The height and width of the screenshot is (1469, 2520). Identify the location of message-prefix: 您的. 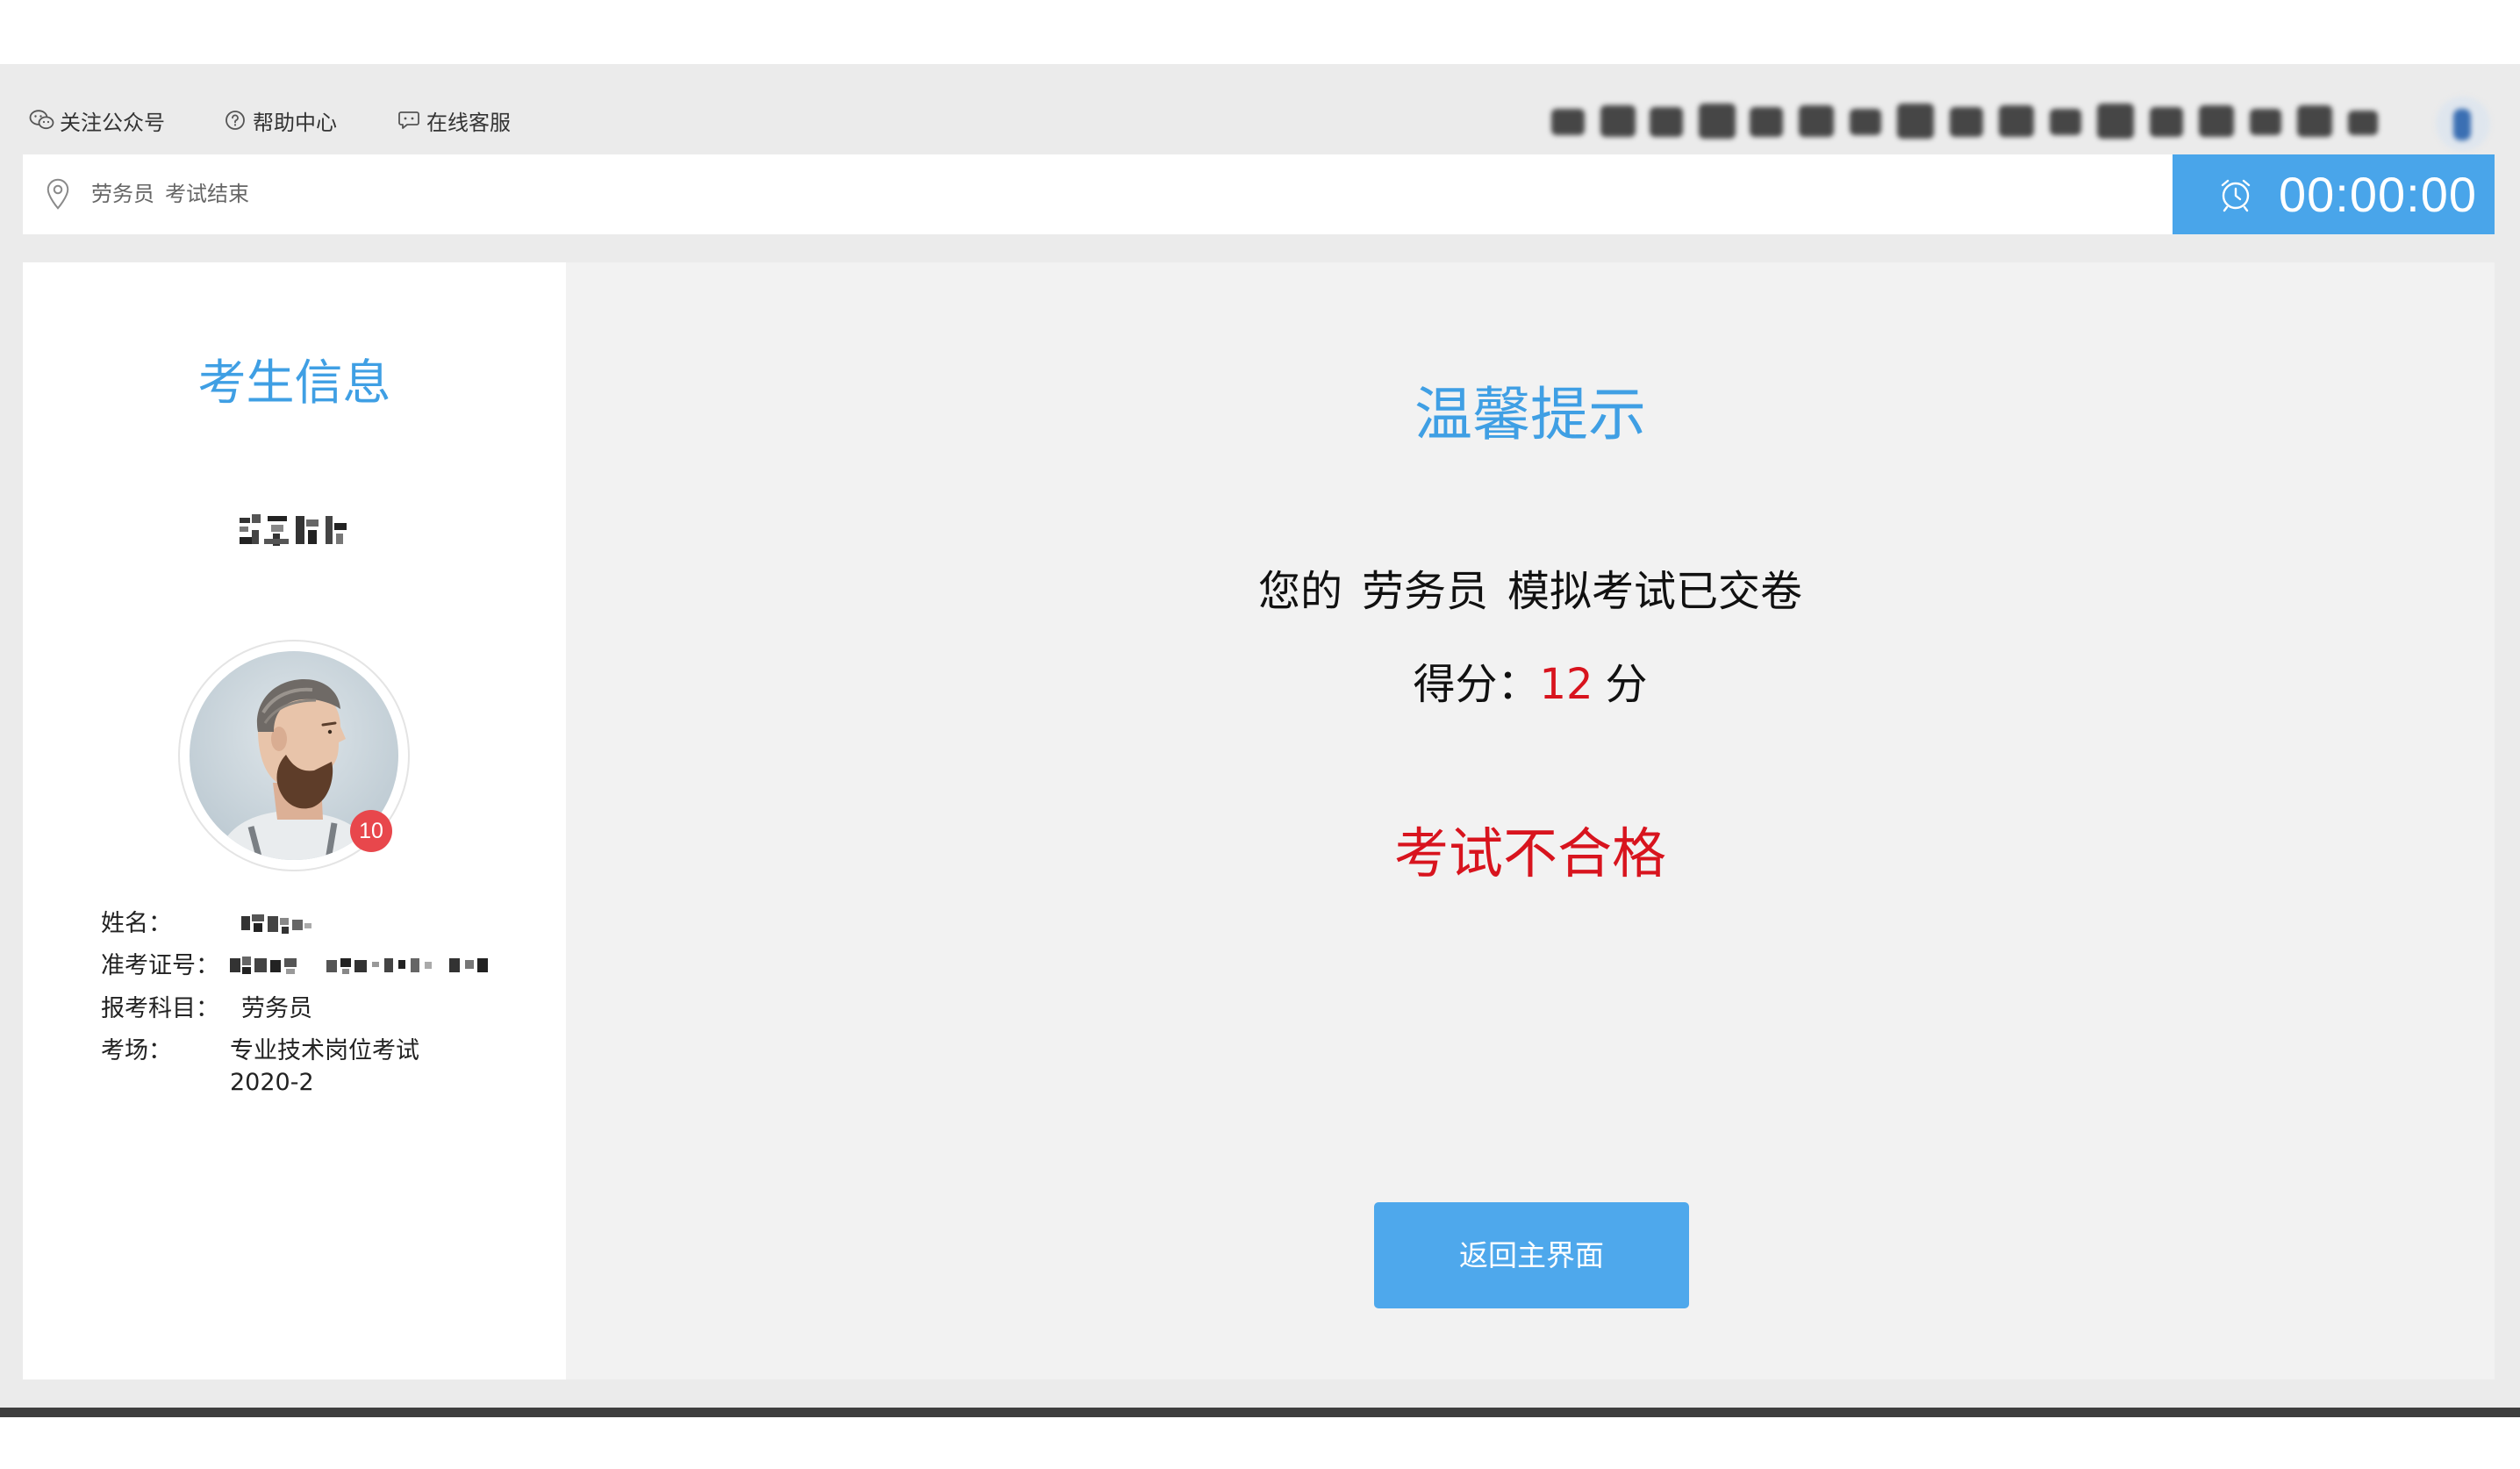
(1299, 591).